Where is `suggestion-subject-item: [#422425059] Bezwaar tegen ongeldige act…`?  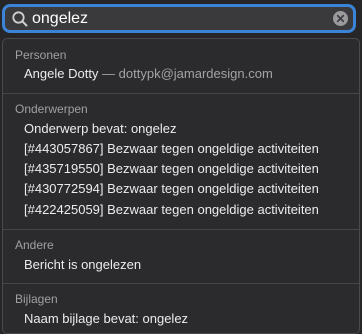
suggestion-subject-item: [#422425059] Bezwaar tegen ongeldige act… is located at coordinates (171, 210).